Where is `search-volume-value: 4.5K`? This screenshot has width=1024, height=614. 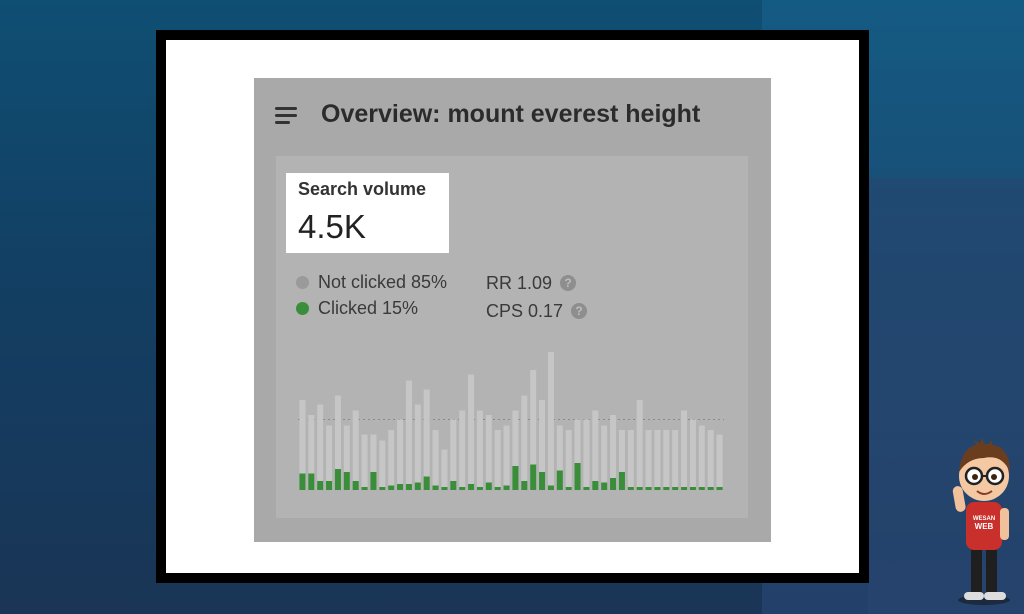
search-volume-value: 4.5K is located at coordinates (332, 226).